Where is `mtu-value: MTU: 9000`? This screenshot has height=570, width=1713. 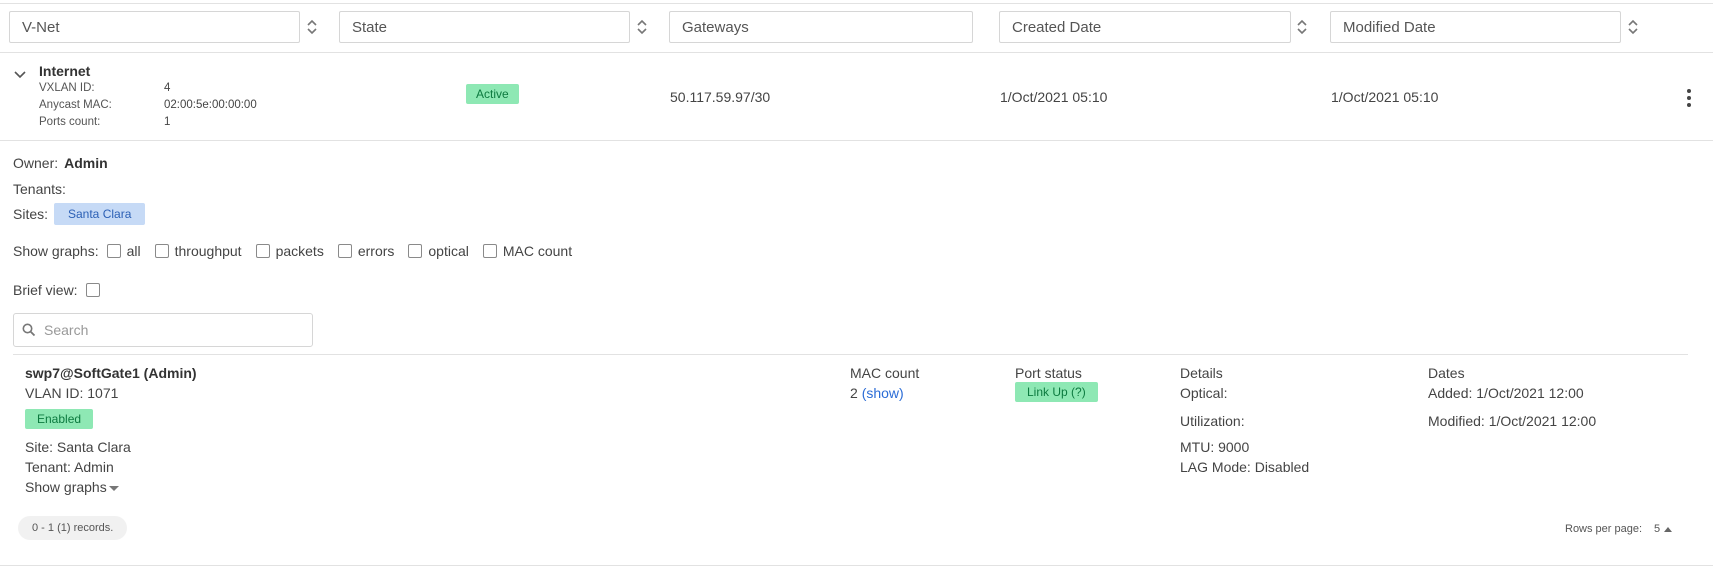
mtu-value: MTU: 9000 is located at coordinates (1215, 447).